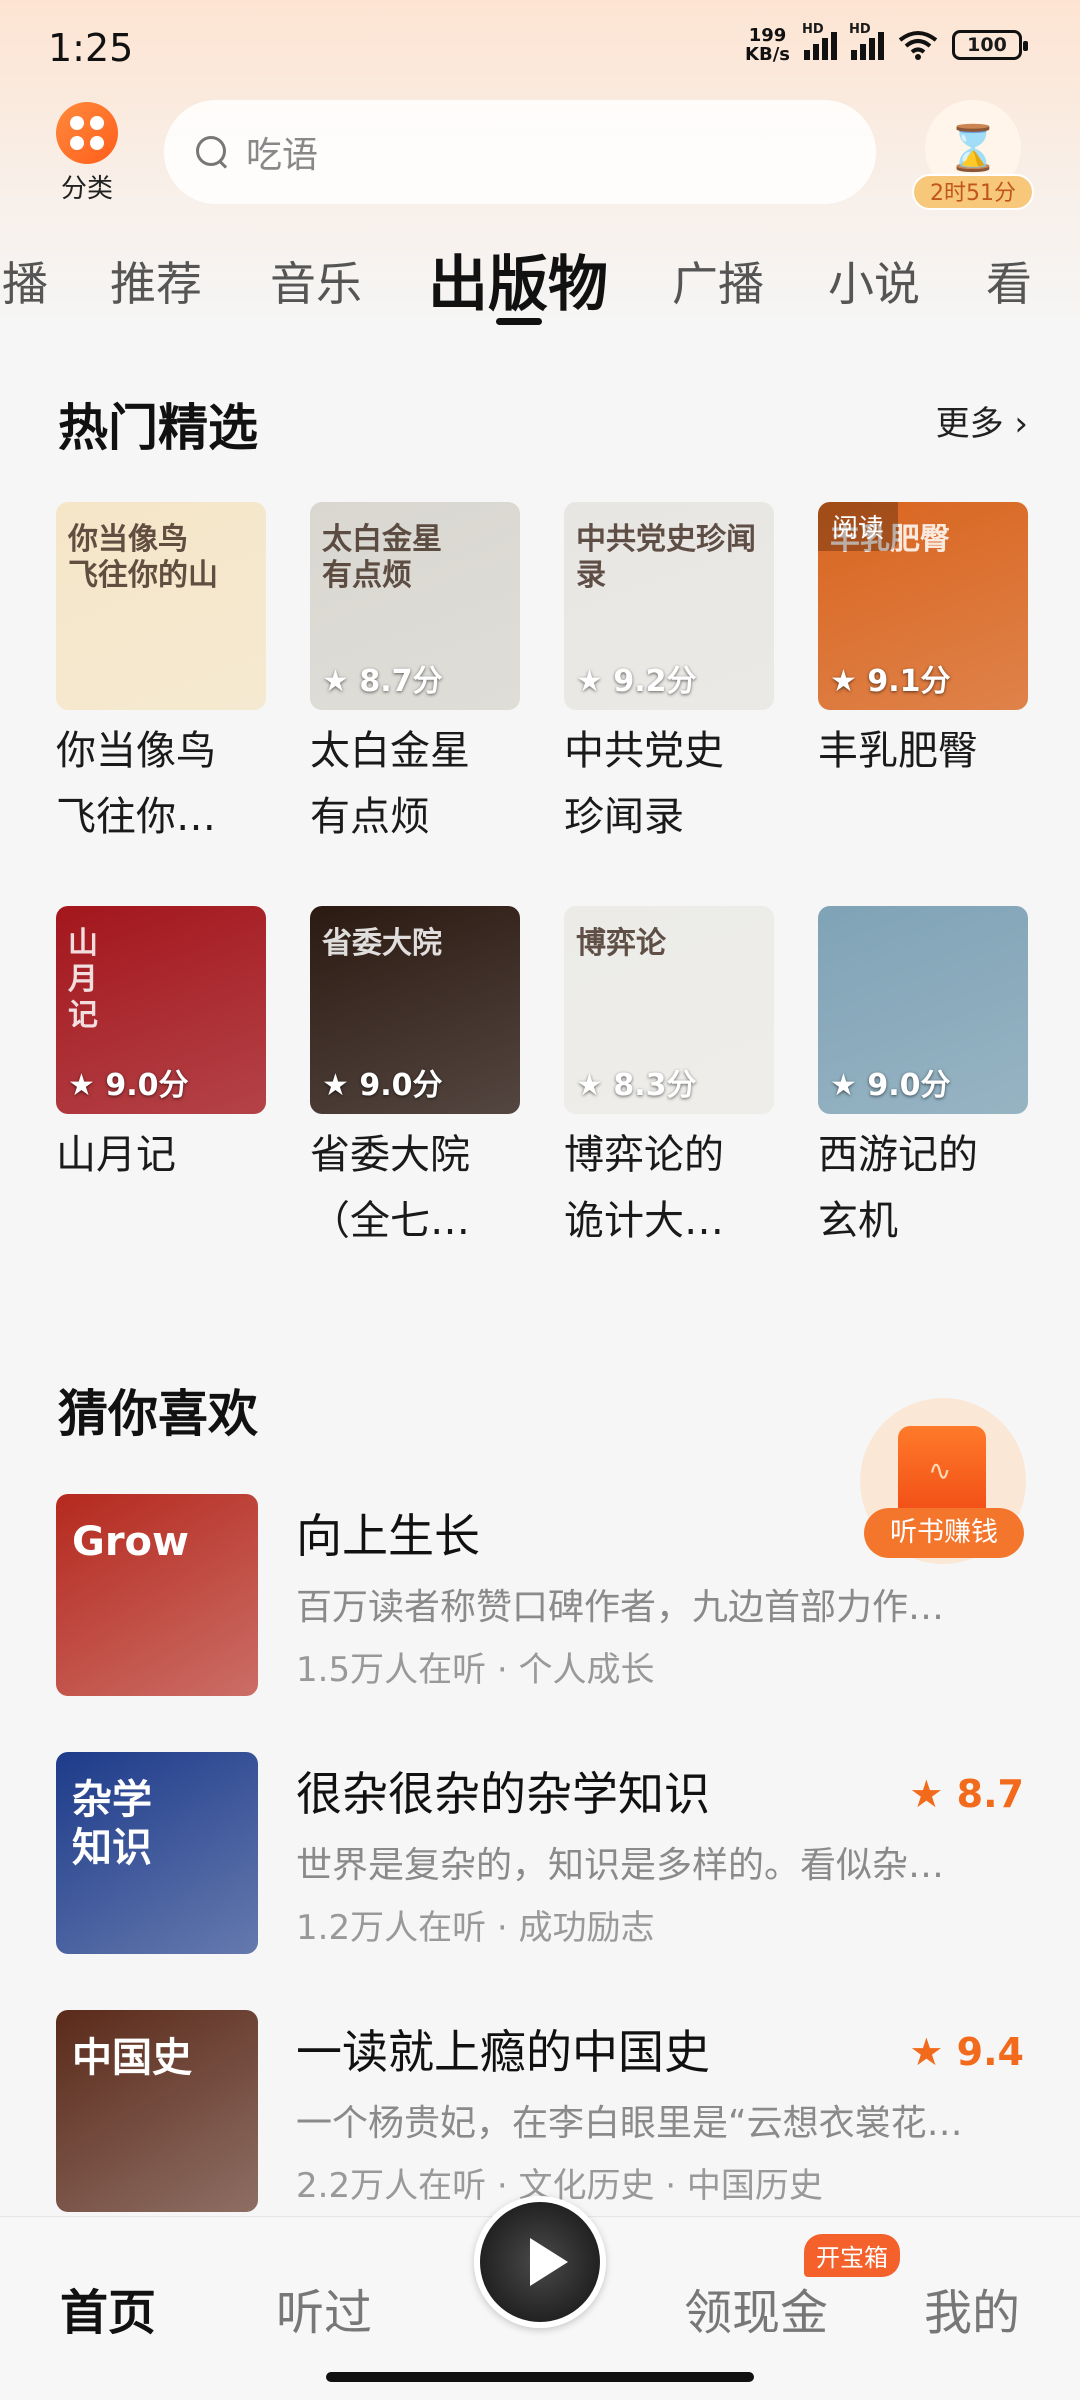 This screenshot has width=1080, height=2400. I want to click on status-bar: 1:25 199 KB/s HD HD 100, so click(540, 50).